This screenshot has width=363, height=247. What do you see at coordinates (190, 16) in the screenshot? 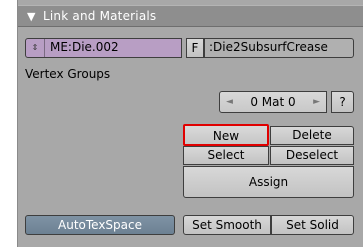
I see `panel-header: ▼ Link and Materials` at bounding box center [190, 16].